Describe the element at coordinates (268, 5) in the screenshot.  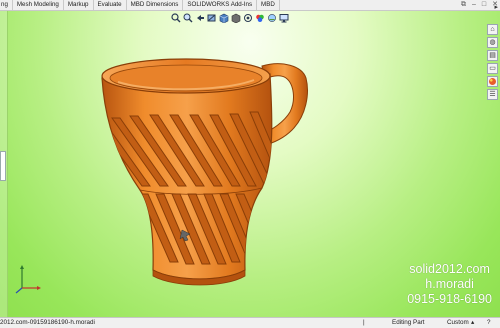
I see `tab-mbd: MBD` at that location.